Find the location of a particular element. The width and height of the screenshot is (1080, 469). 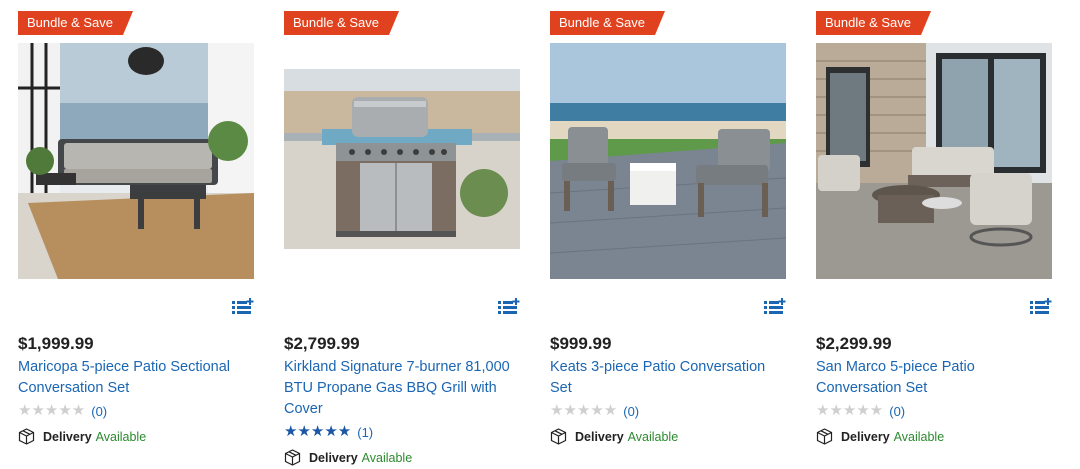

bbq-grill-image is located at coordinates (402, 161).